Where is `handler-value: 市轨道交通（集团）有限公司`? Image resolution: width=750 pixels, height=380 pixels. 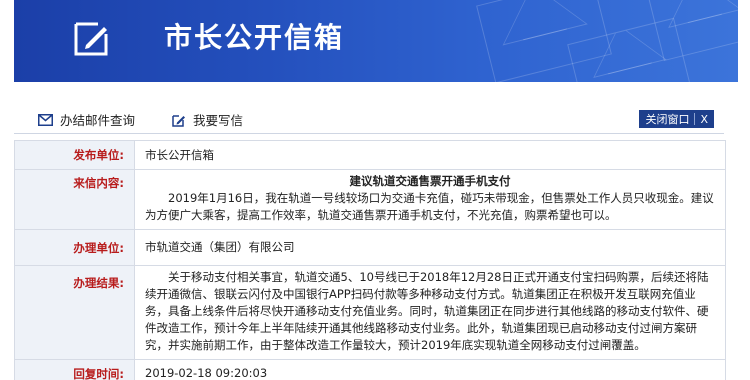 handler-value: 市轨道交通（集团）有限公司 is located at coordinates (430, 247).